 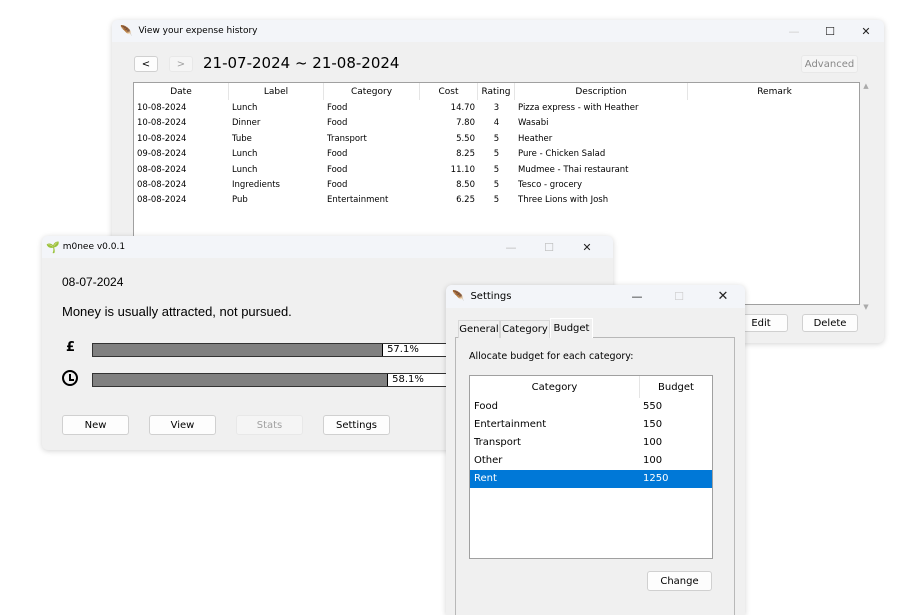 What do you see at coordinates (177, 311) in the screenshot?
I see `quote: Money is usually attracted, not pursued.` at bounding box center [177, 311].